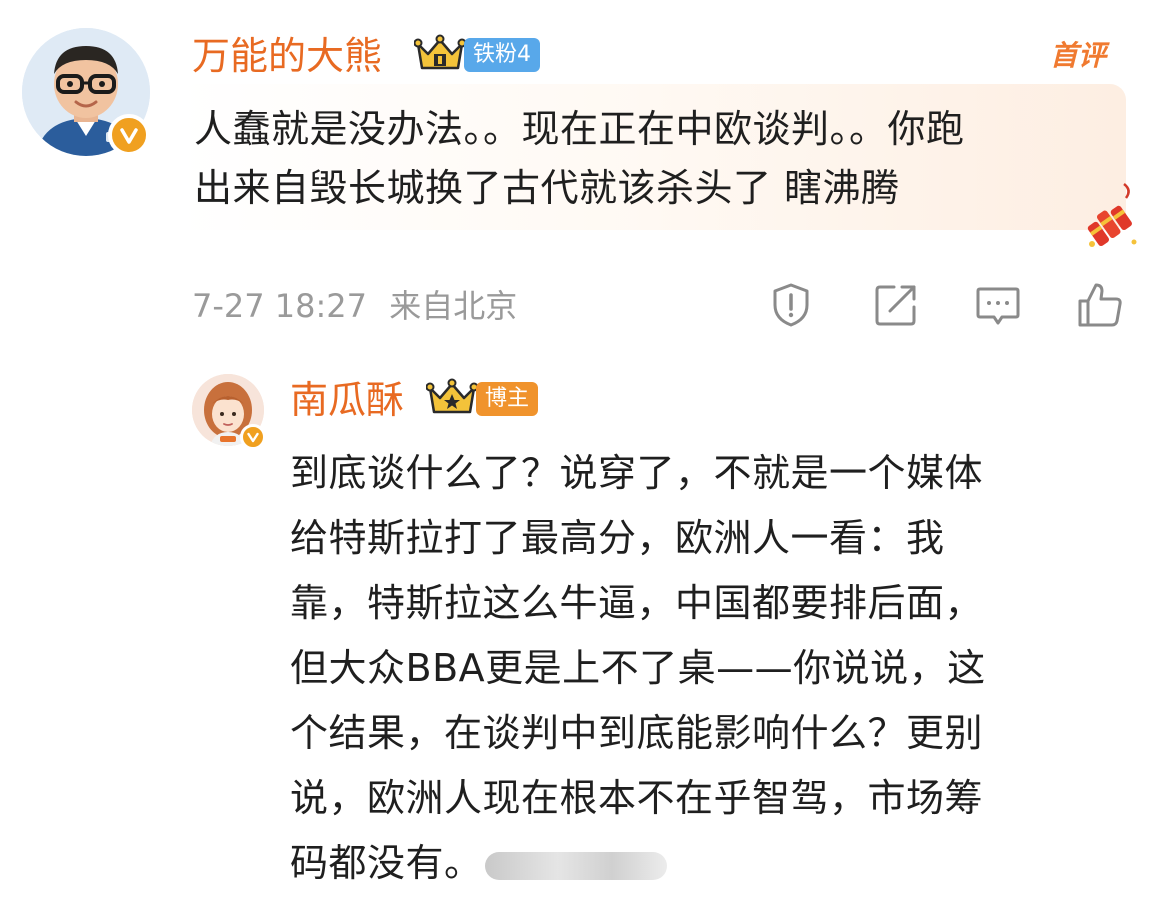 The image size is (1170, 900). What do you see at coordinates (453, 306) in the screenshot?
I see `comment-location: 来自北京` at bounding box center [453, 306].